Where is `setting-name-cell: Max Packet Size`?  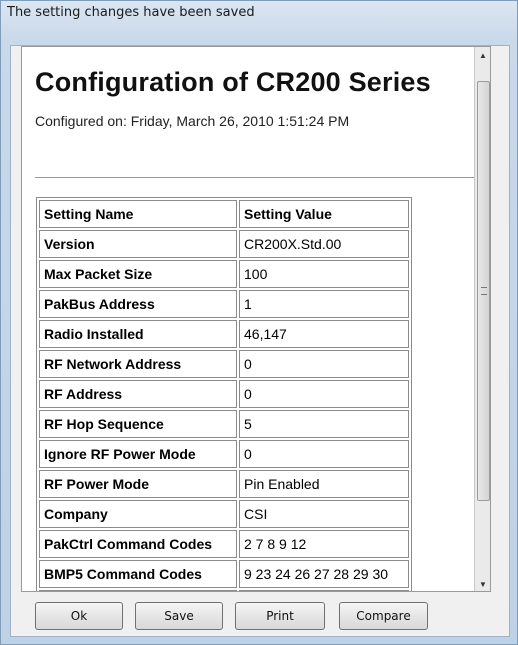 setting-name-cell: Max Packet Size is located at coordinates (138, 274).